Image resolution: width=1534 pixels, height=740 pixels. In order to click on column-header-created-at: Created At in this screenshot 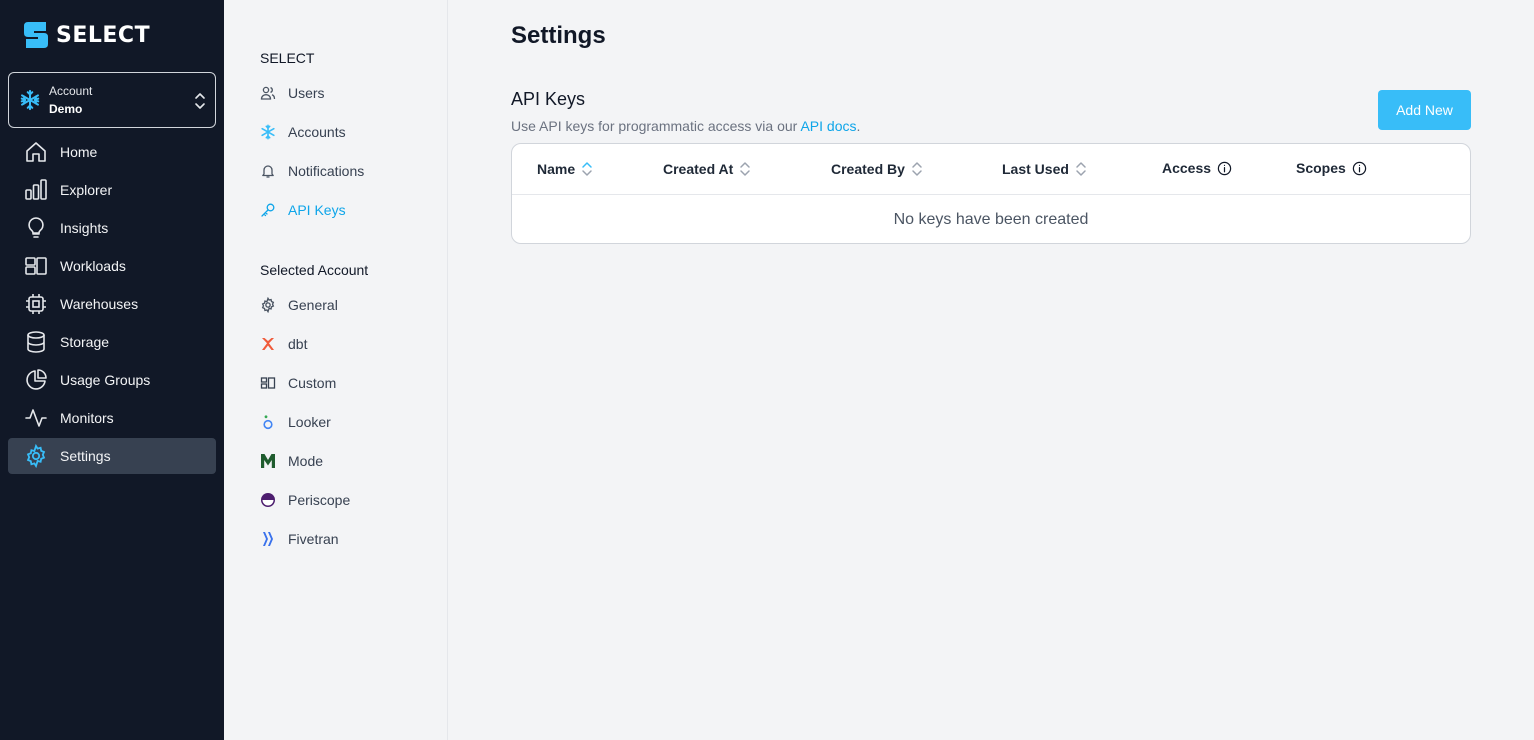, I will do `click(707, 169)`.